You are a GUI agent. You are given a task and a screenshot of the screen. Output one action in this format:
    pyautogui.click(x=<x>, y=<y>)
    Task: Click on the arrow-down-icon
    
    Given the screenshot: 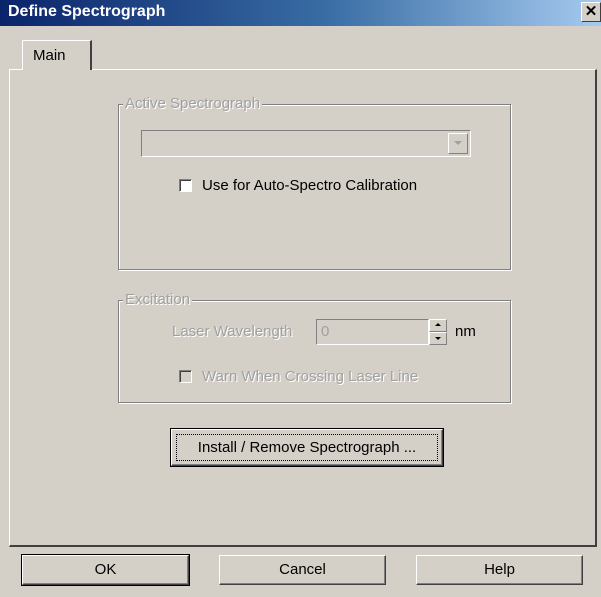 What is the action you would take?
    pyautogui.click(x=438, y=338)
    